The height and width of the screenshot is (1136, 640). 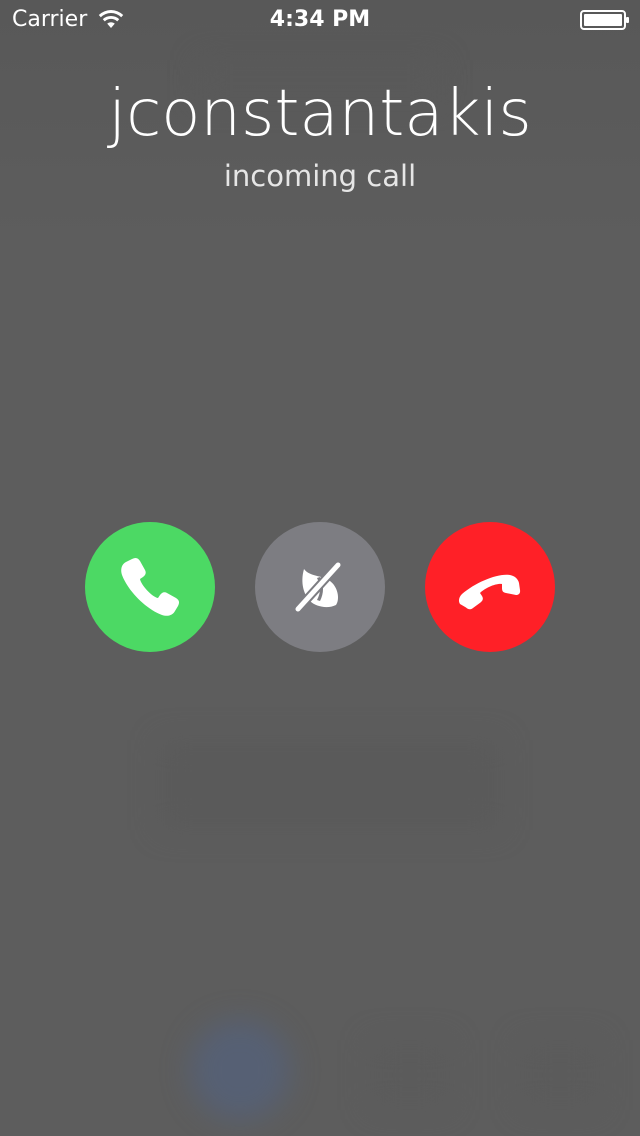 I want to click on decline-call-button, so click(x=490, y=587).